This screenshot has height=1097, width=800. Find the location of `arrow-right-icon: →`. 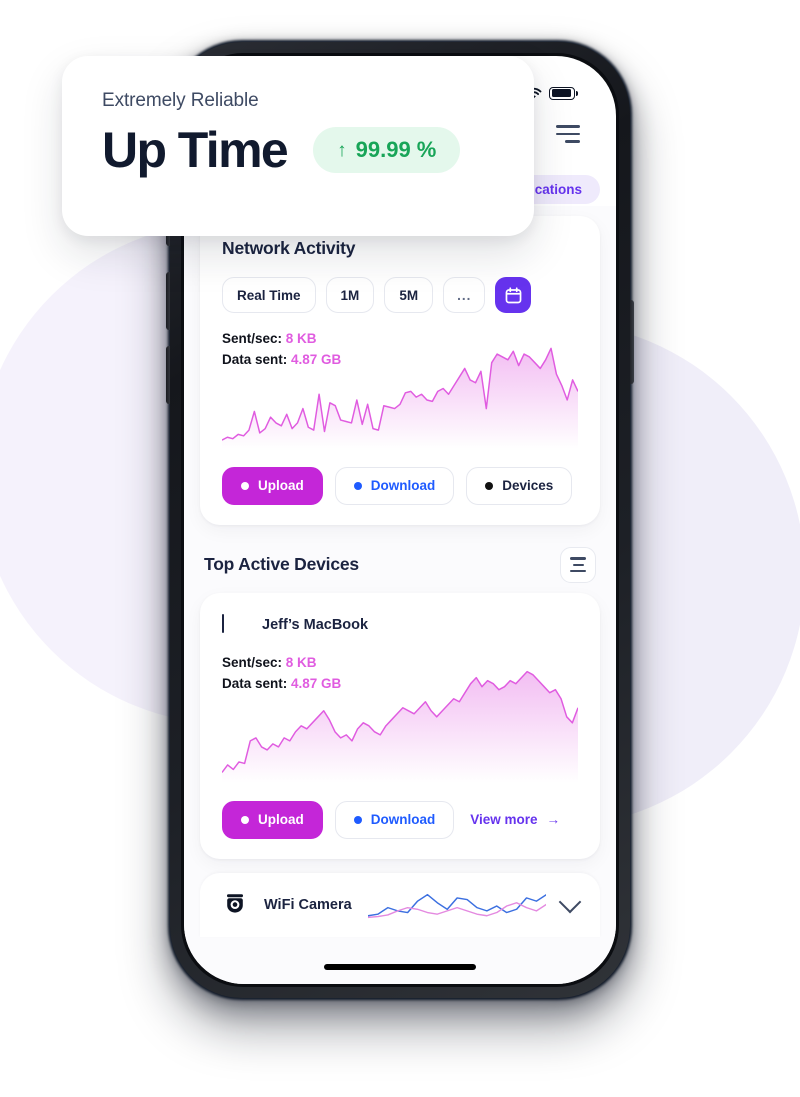

arrow-right-icon: → is located at coordinates (553, 820).